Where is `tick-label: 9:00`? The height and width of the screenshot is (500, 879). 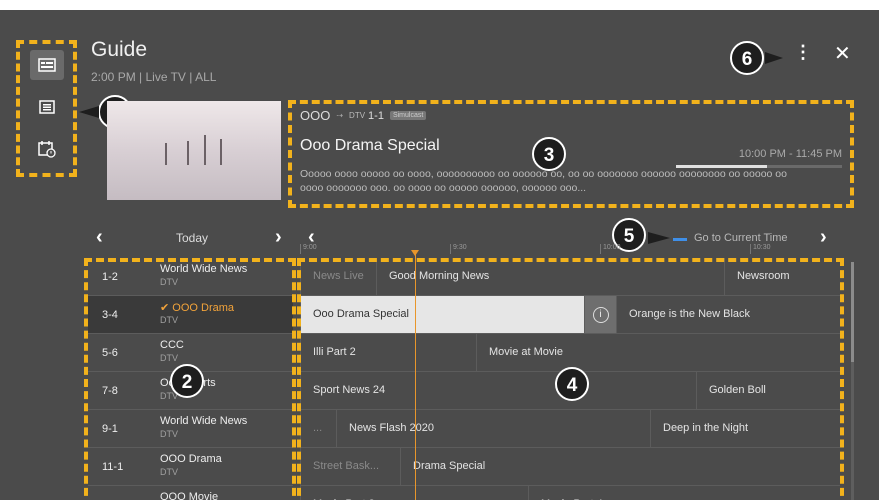
tick-label: 9:00 is located at coordinates (308, 249).